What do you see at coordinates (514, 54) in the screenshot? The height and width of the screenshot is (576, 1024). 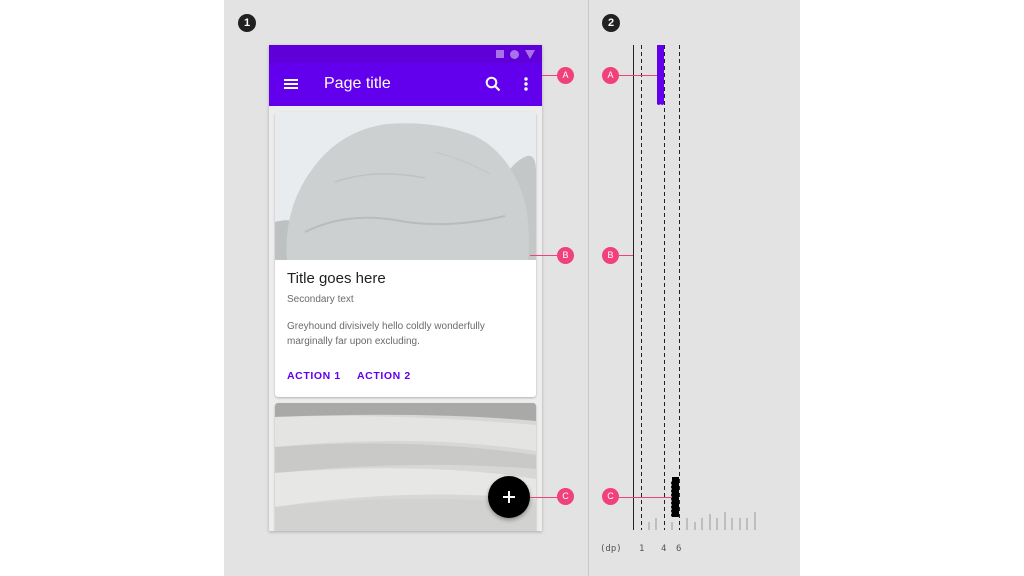 I see `status-circle-icon` at bounding box center [514, 54].